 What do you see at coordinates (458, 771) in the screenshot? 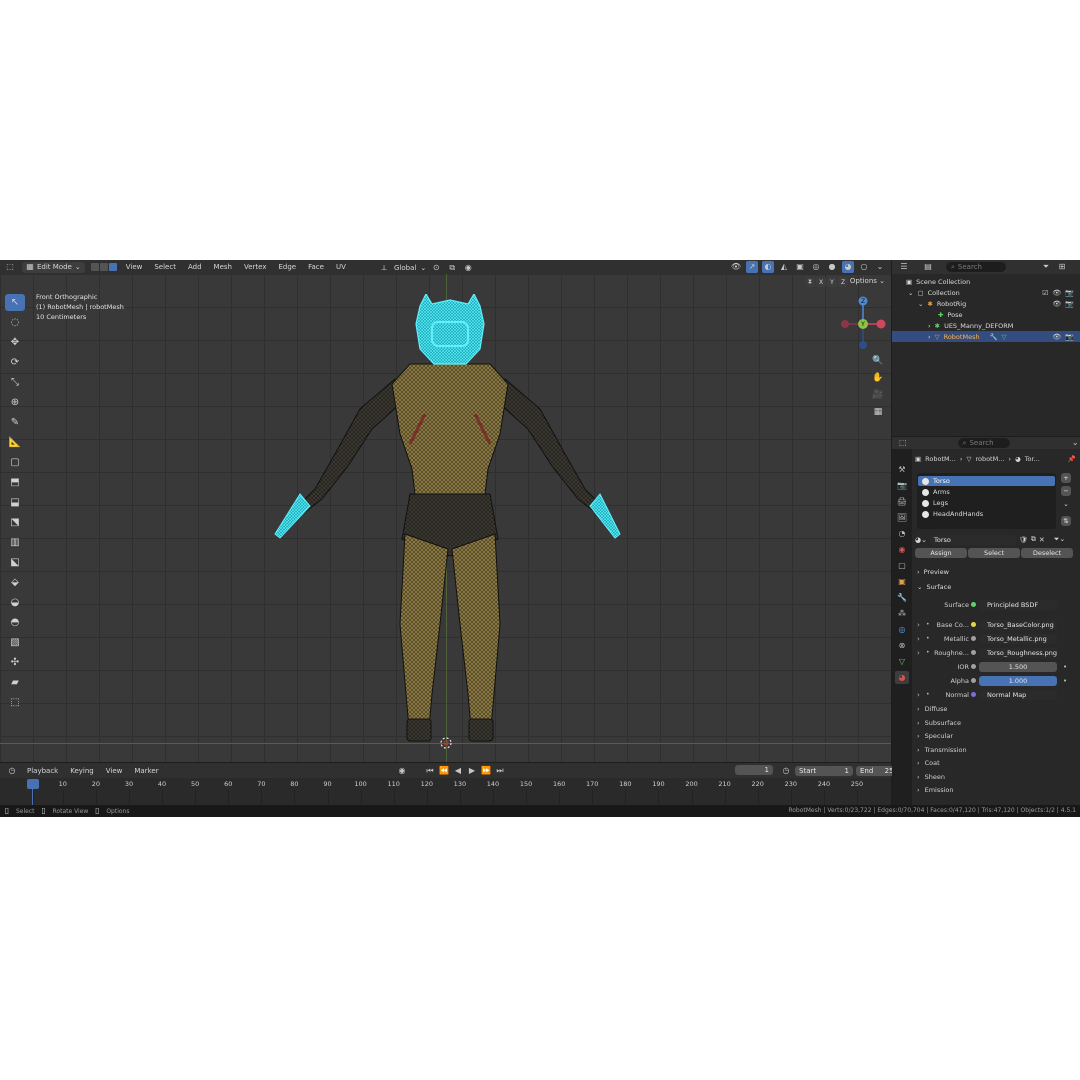
I see `play-reverse-icon: ◀` at bounding box center [458, 771].